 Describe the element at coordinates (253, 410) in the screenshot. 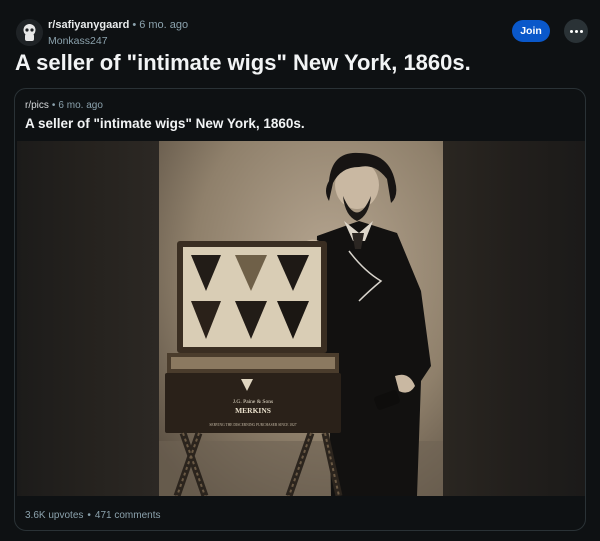

I see `case-product-text: MERKINS` at that location.